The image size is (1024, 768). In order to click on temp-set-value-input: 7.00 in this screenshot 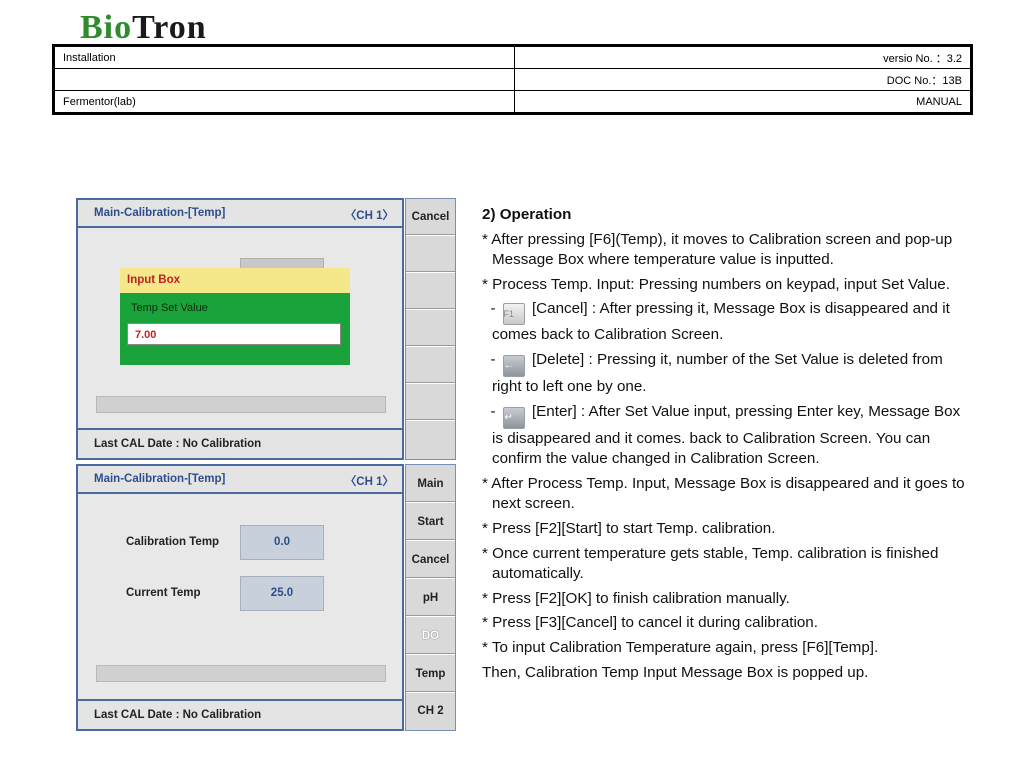, I will do `click(234, 334)`.